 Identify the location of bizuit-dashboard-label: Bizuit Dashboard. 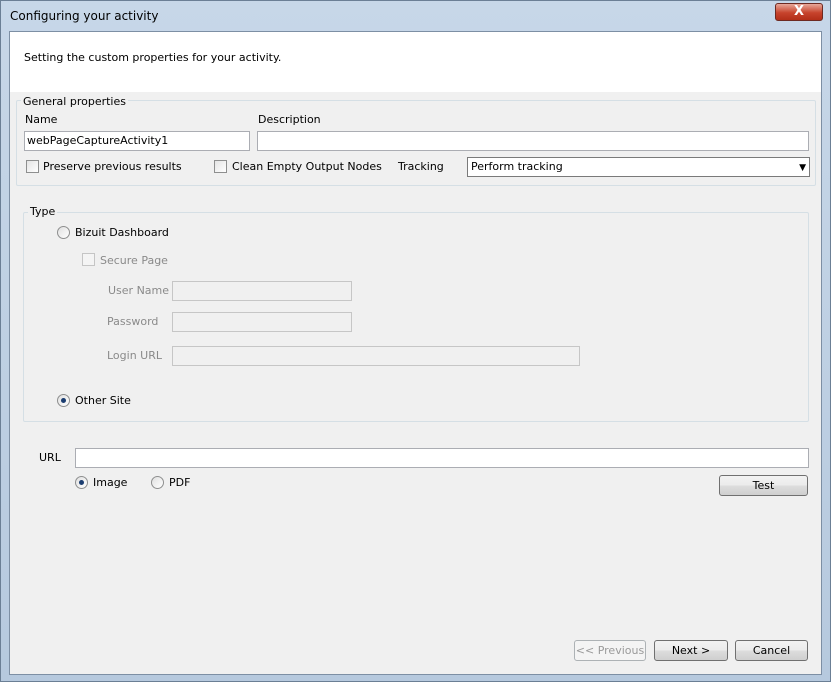
(122, 232).